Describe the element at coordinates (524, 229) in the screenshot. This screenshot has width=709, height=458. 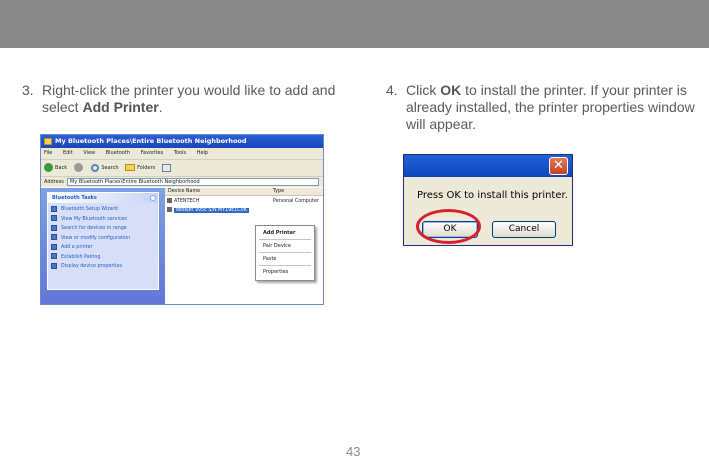
I see `cancel-button: Cancel` at that location.